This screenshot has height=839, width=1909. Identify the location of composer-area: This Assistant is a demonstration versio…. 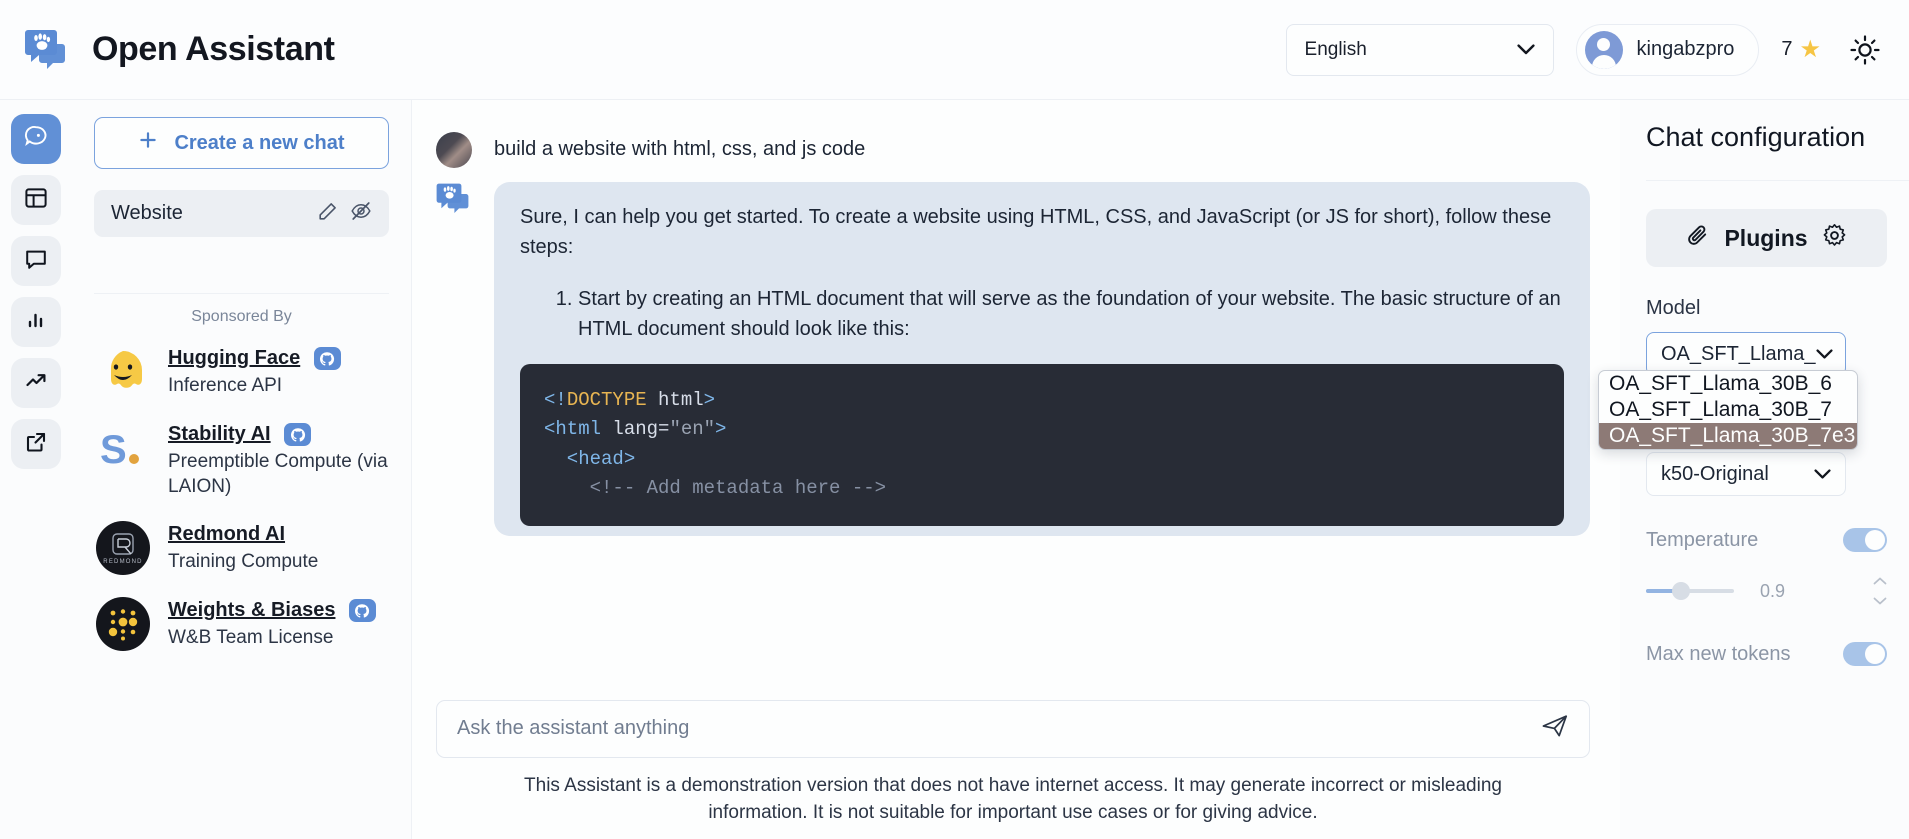
(1016, 769).